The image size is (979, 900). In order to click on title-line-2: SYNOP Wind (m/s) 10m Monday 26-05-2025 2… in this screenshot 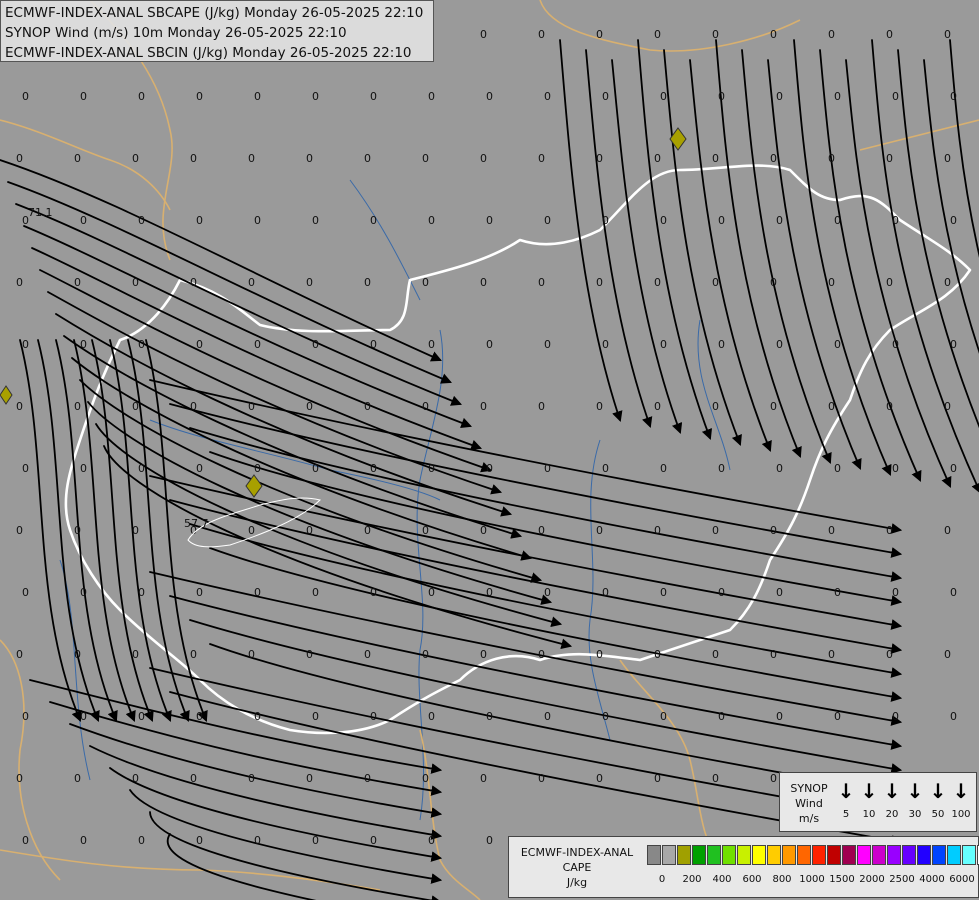, I will do `click(176, 33)`.